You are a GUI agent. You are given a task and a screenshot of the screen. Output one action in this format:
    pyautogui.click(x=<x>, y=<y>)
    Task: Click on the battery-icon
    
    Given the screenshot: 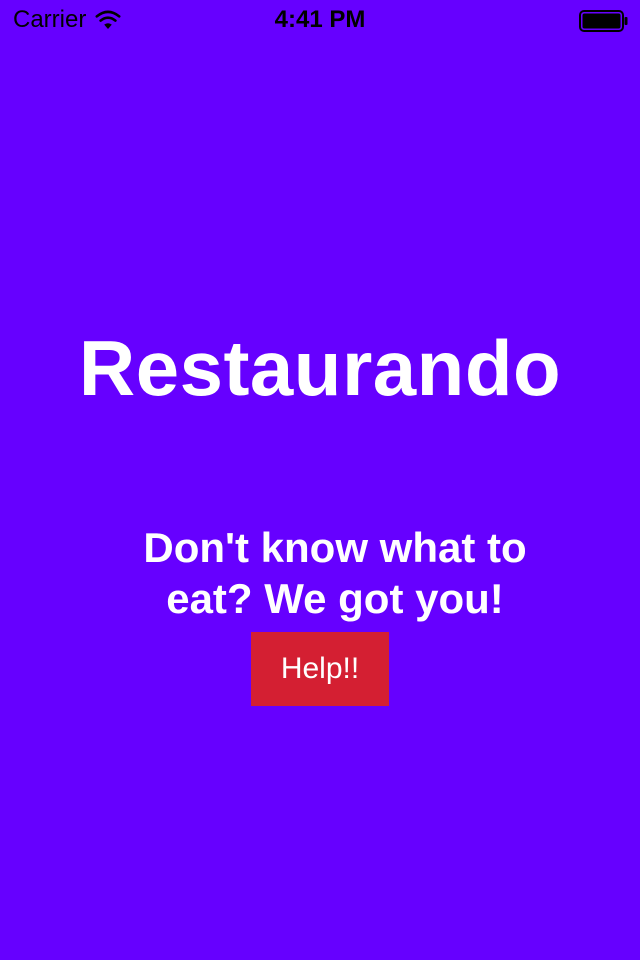 What is the action you would take?
    pyautogui.click(x=603, y=21)
    